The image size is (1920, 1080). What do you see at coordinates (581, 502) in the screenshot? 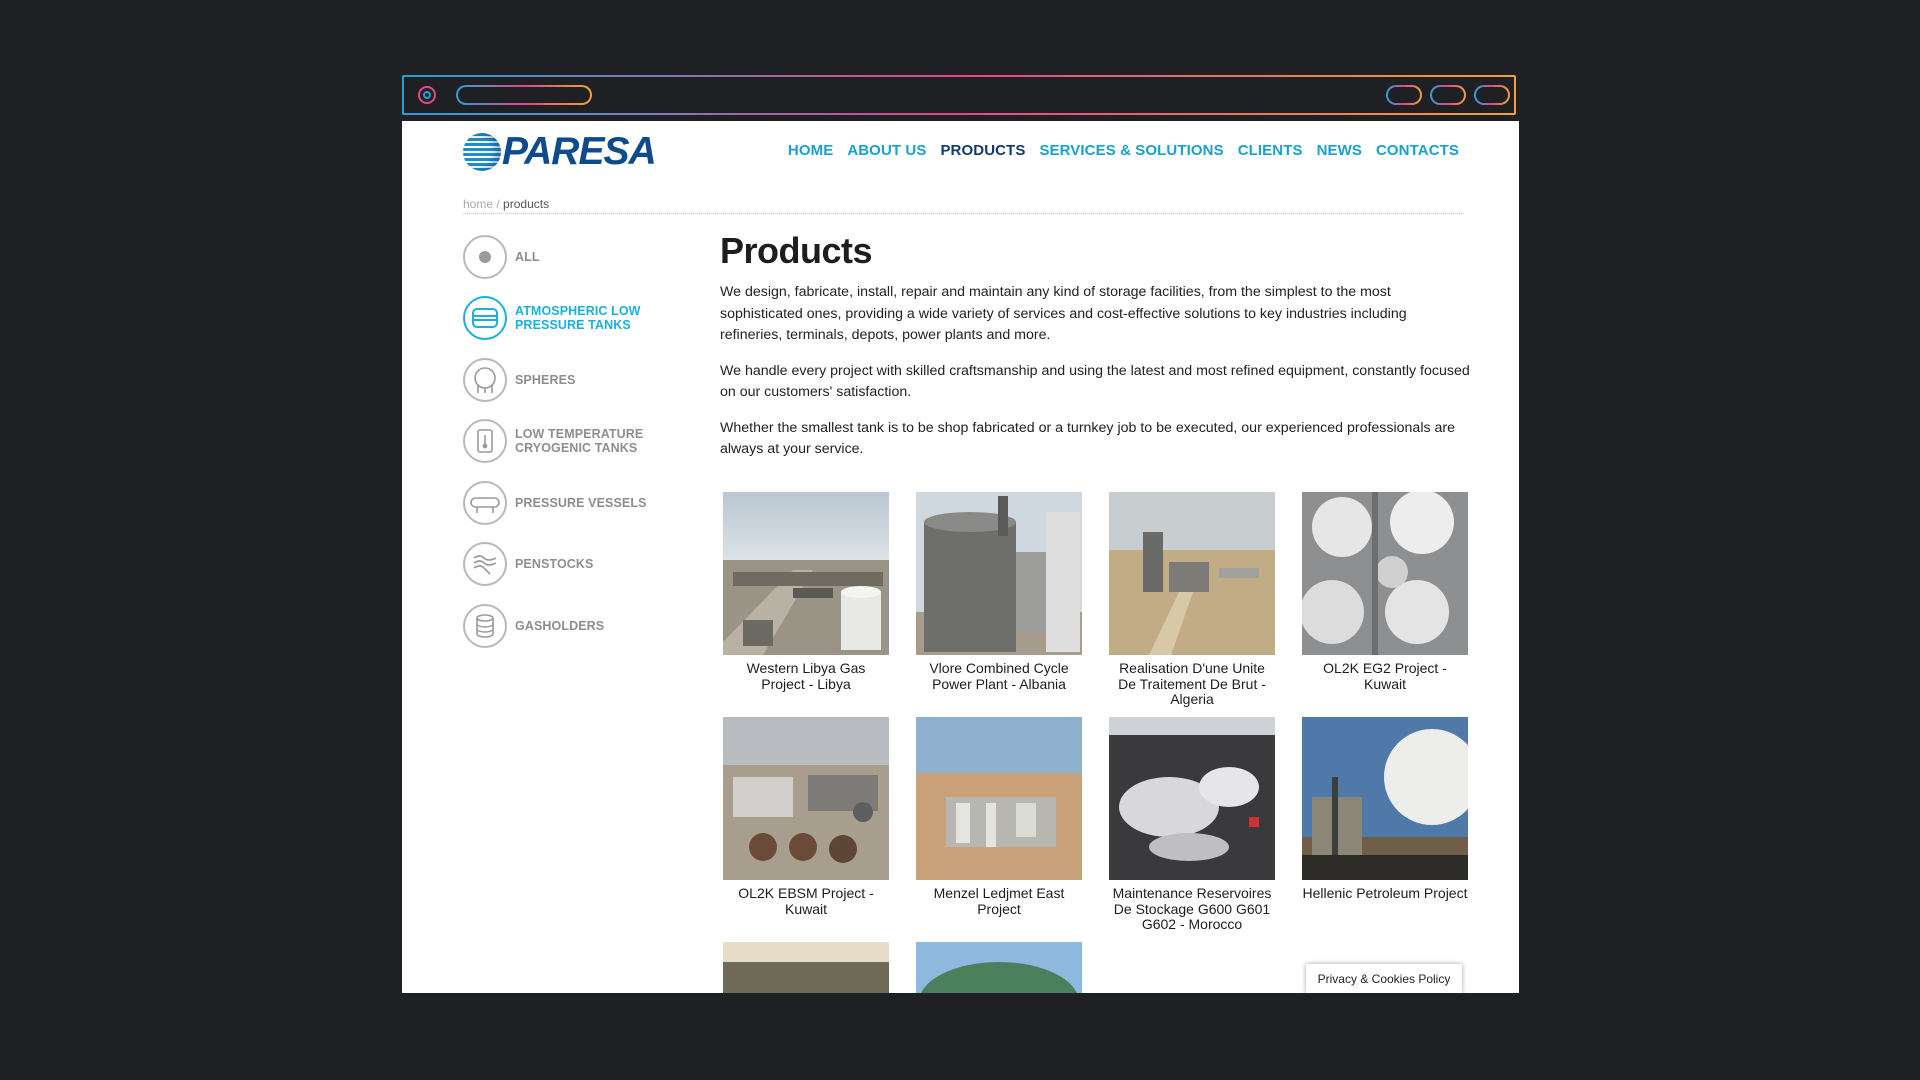
I see `category-label: PRESSURE VESSELS` at bounding box center [581, 502].